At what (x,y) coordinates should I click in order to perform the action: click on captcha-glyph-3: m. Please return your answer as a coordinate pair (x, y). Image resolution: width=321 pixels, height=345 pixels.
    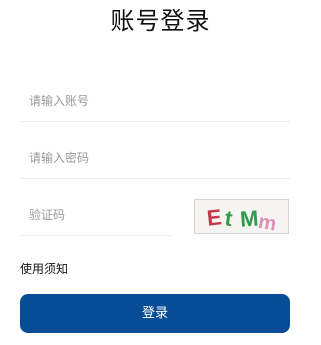
    Looking at the image, I should click on (267, 222).